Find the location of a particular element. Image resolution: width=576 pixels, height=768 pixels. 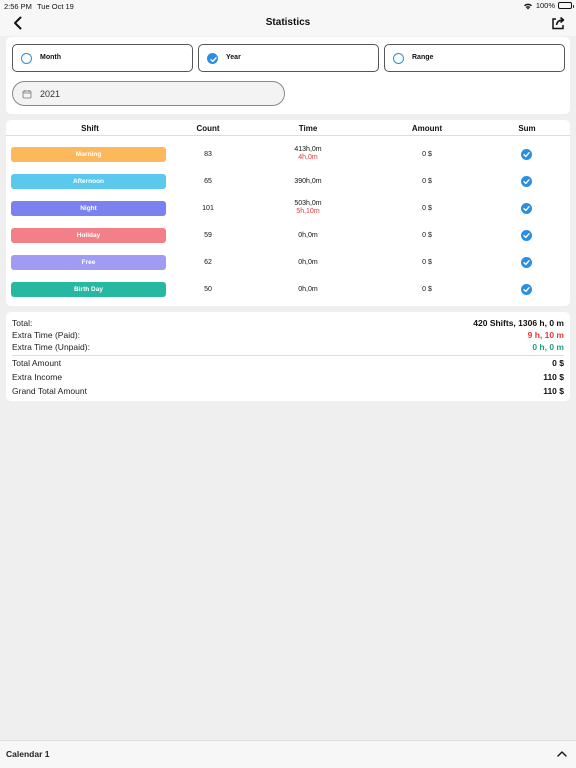

extra-unpaid-value: 0 h, 0 m is located at coordinates (548, 347).